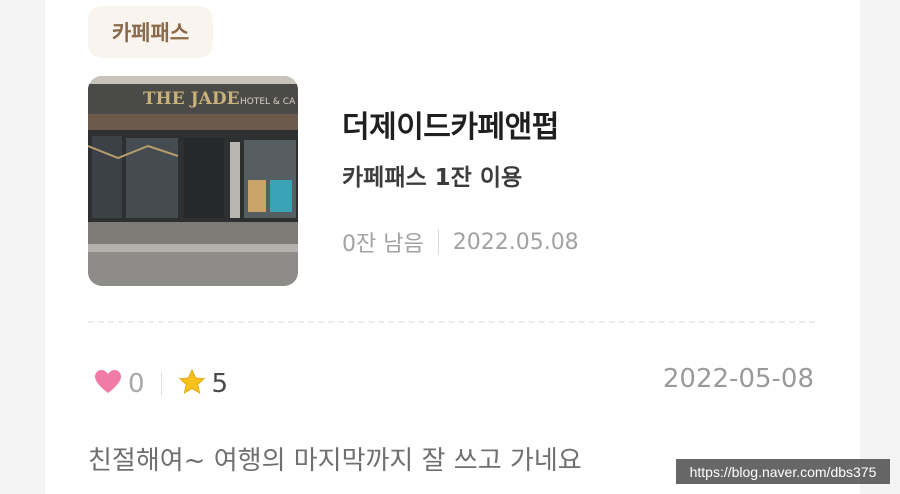 This screenshot has height=494, width=900. Describe the element at coordinates (335, 461) in the screenshot. I see `review-text: 친절해여~ 여행의 마지막까지 잘 쓰고 가네요` at that location.